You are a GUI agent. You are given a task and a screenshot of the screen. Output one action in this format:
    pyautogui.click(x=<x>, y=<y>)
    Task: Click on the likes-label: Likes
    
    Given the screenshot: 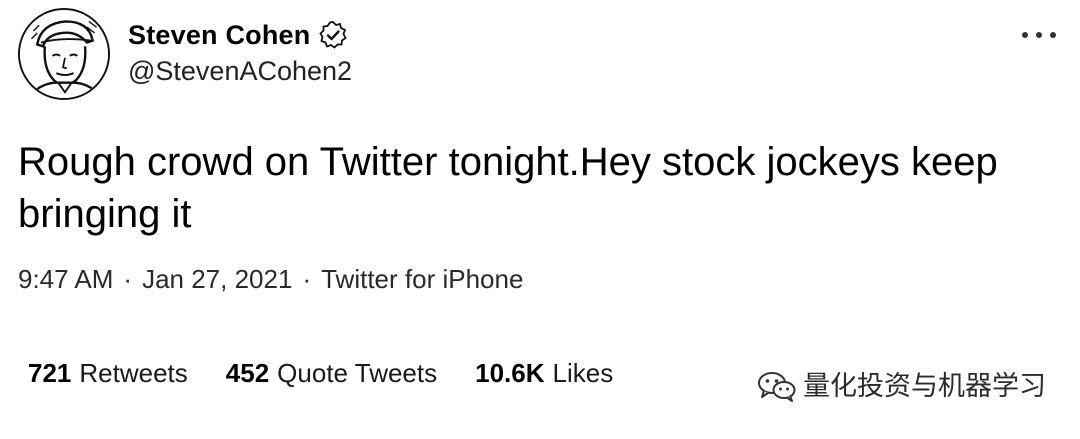 What is the action you would take?
    pyautogui.click(x=583, y=373)
    